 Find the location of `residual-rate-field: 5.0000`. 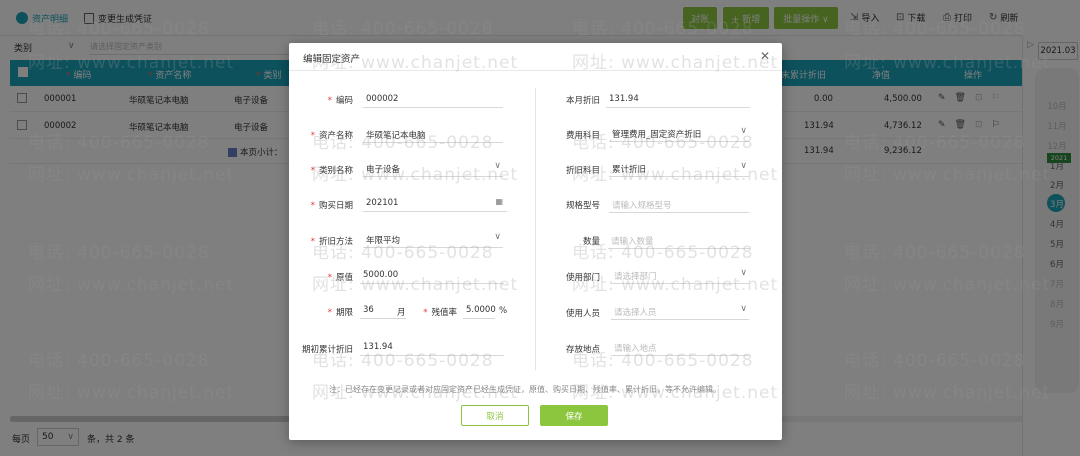

residual-rate-field: 5.0000 is located at coordinates (479, 311).